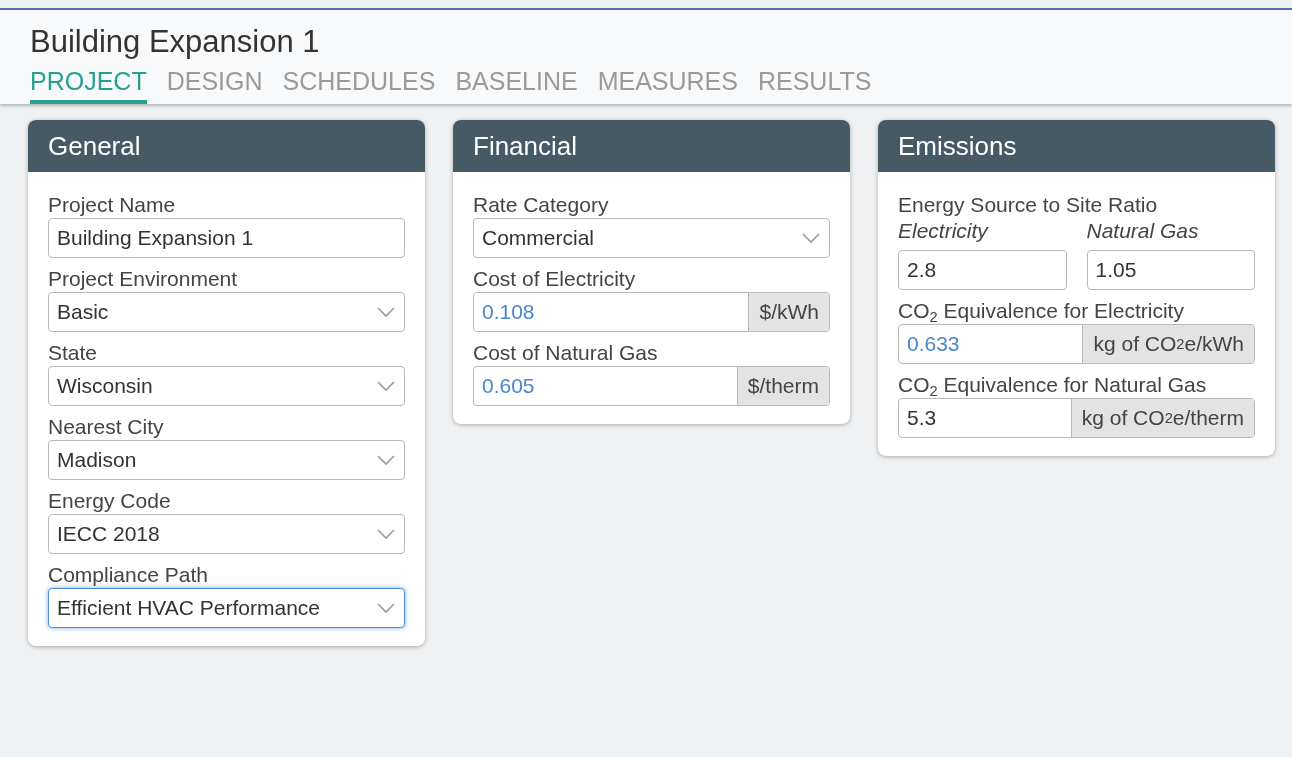 The height and width of the screenshot is (757, 1292). I want to click on field-label: Rate Category, so click(541, 205).